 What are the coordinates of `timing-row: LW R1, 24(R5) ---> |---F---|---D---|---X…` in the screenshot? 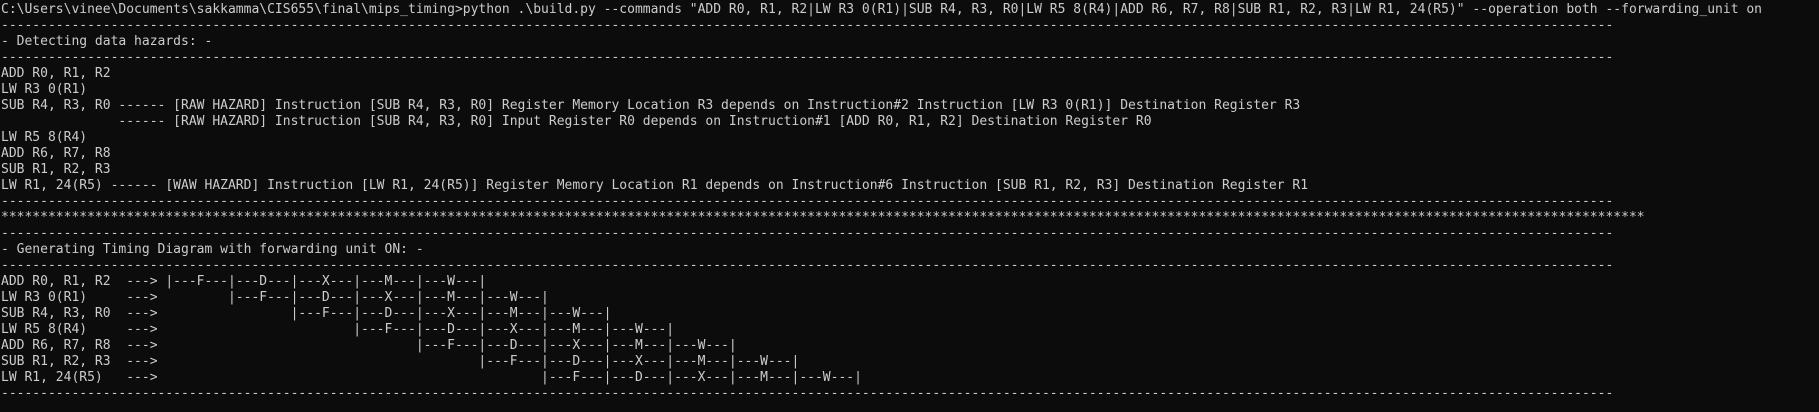 It's located at (431, 377).